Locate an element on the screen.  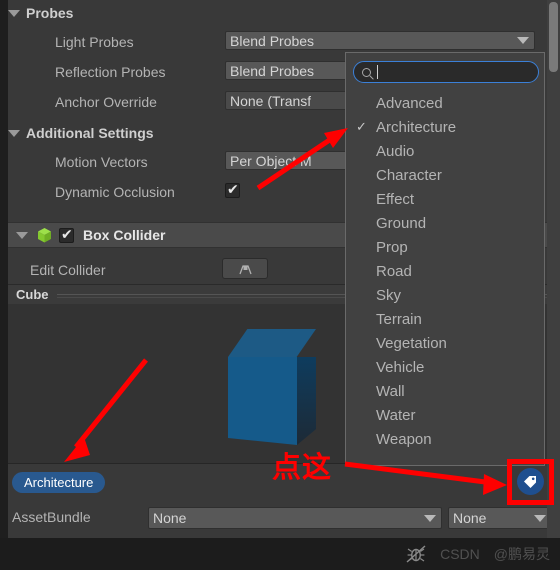
row-edit-collider: Edit Collider is located at coordinates (67, 270).